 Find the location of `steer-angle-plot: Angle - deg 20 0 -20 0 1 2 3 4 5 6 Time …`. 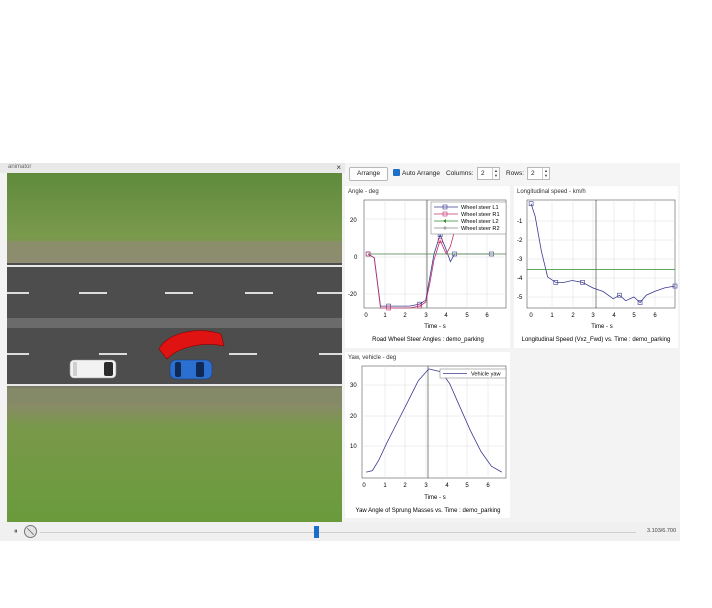

steer-angle-plot: Angle - deg 20 0 -20 0 1 2 3 4 5 6 Time … is located at coordinates (427, 267).